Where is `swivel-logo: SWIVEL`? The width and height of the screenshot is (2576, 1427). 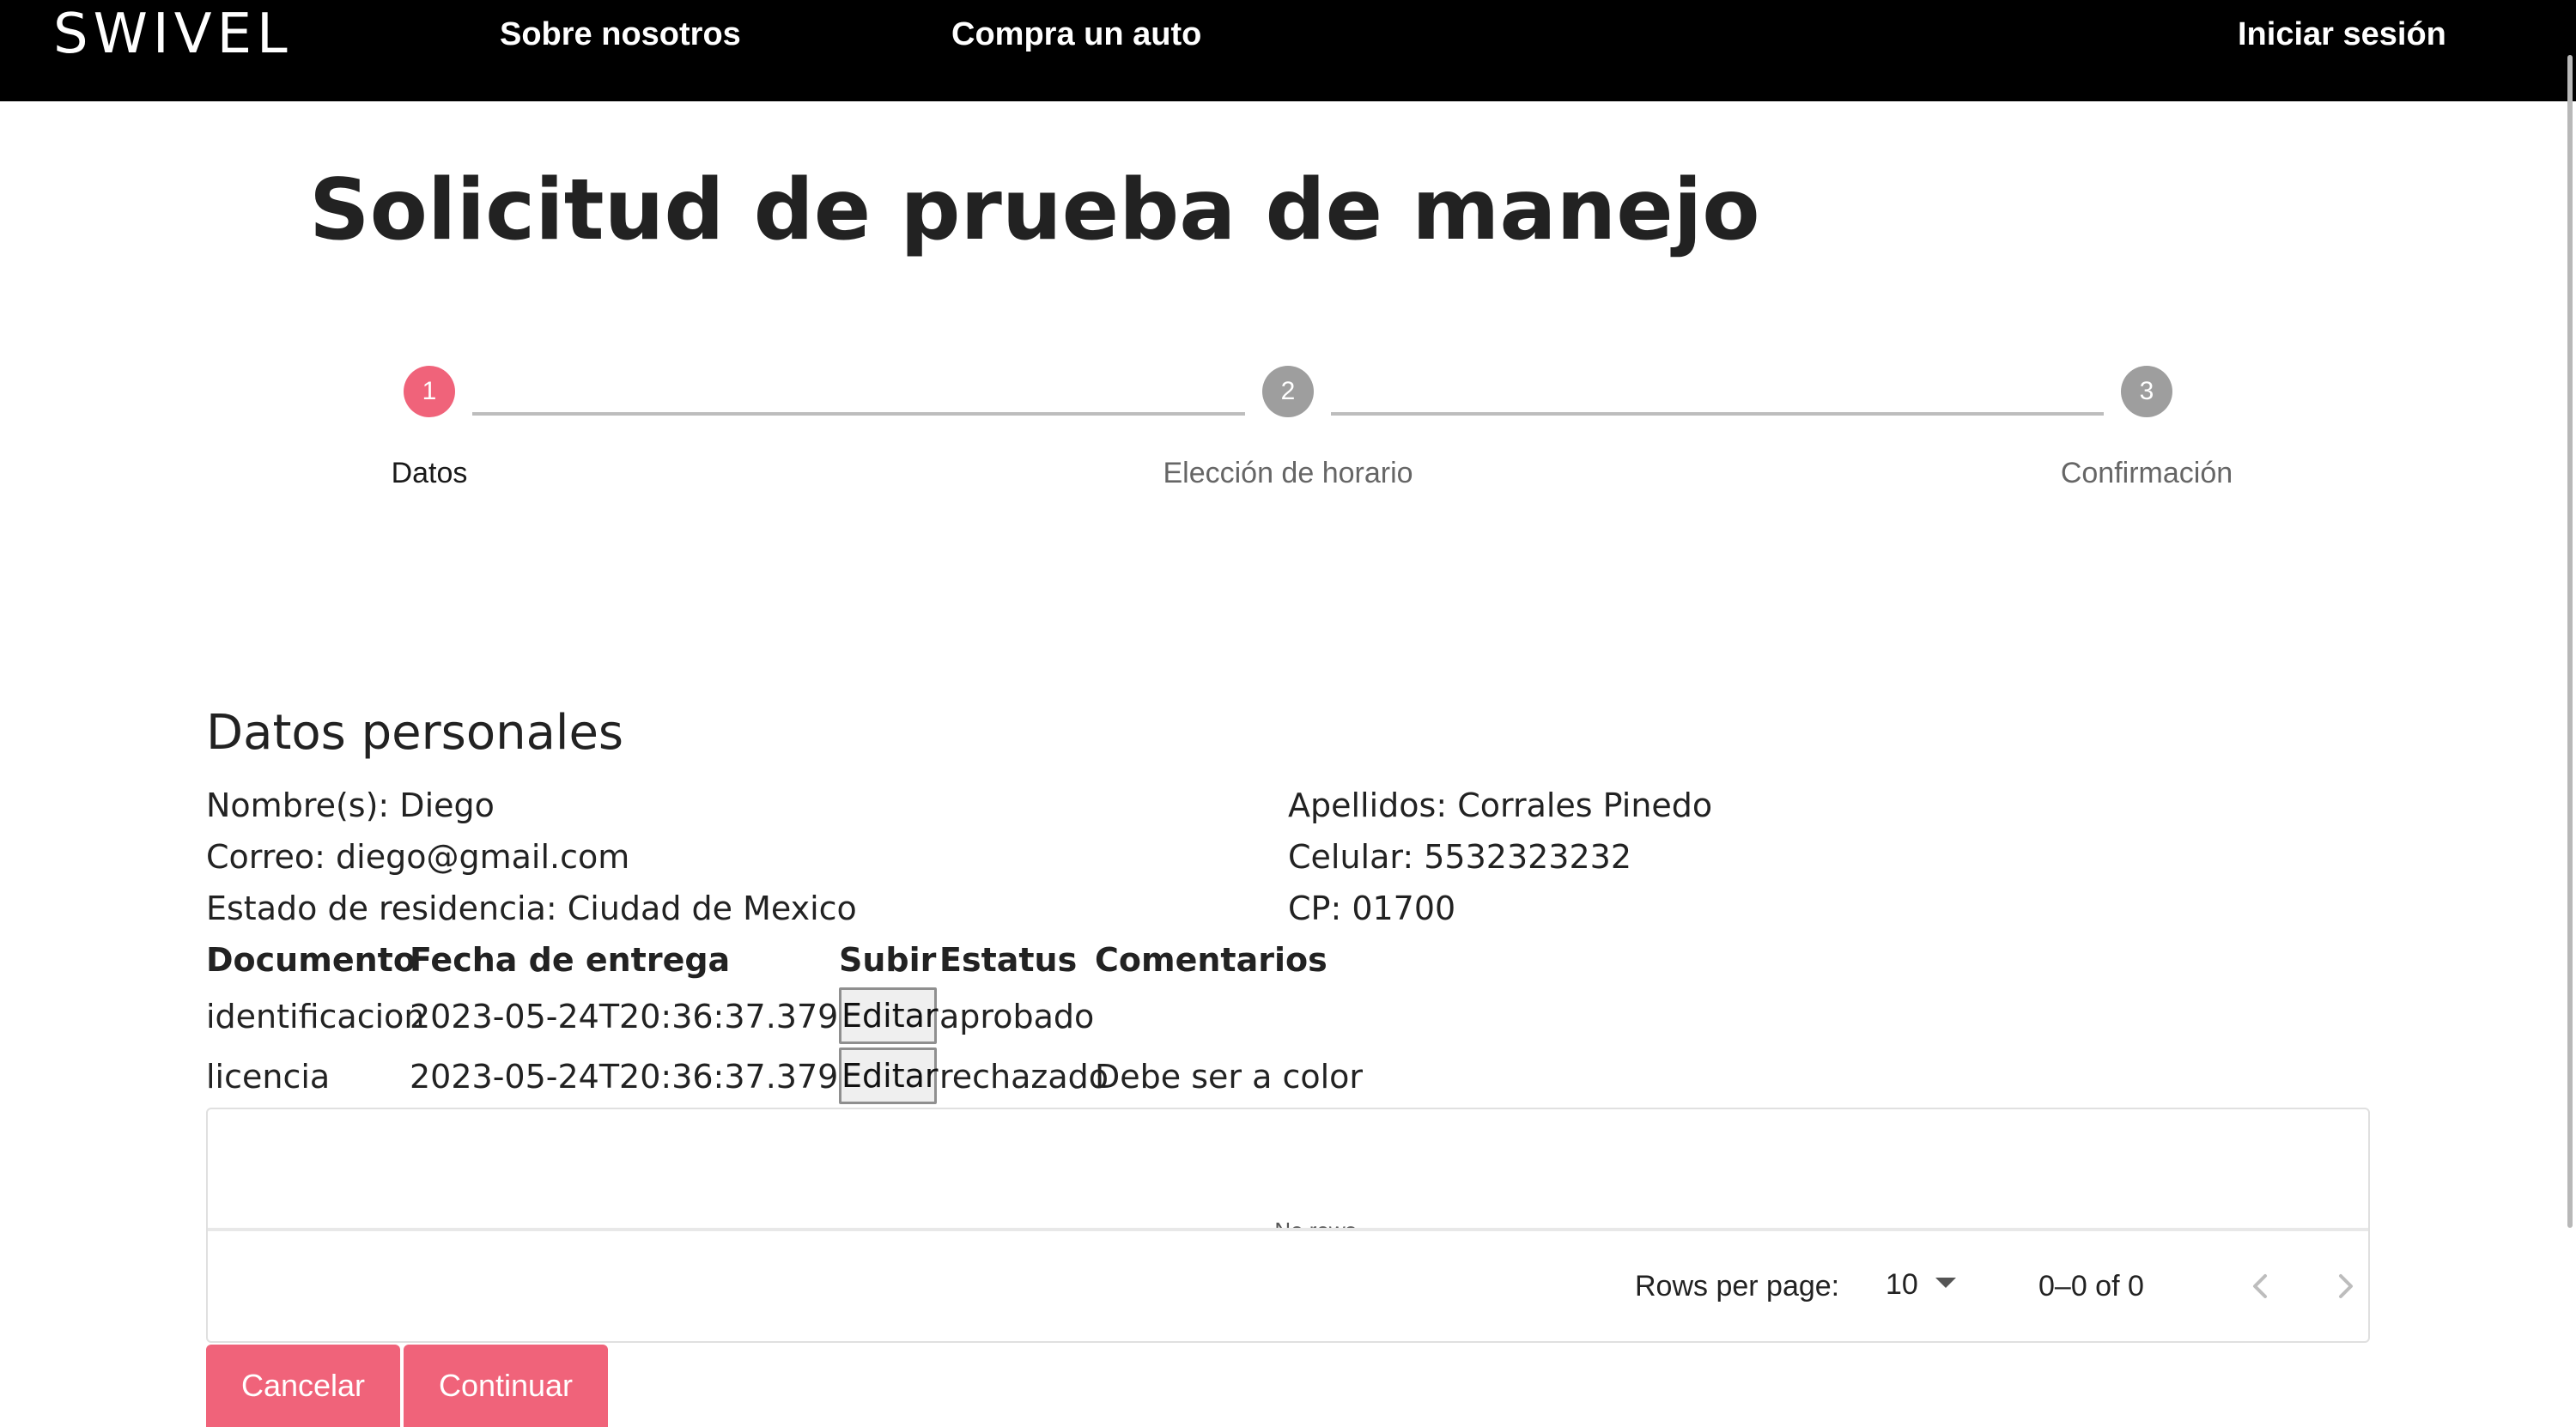 swivel-logo: SWIVEL is located at coordinates (173, 34).